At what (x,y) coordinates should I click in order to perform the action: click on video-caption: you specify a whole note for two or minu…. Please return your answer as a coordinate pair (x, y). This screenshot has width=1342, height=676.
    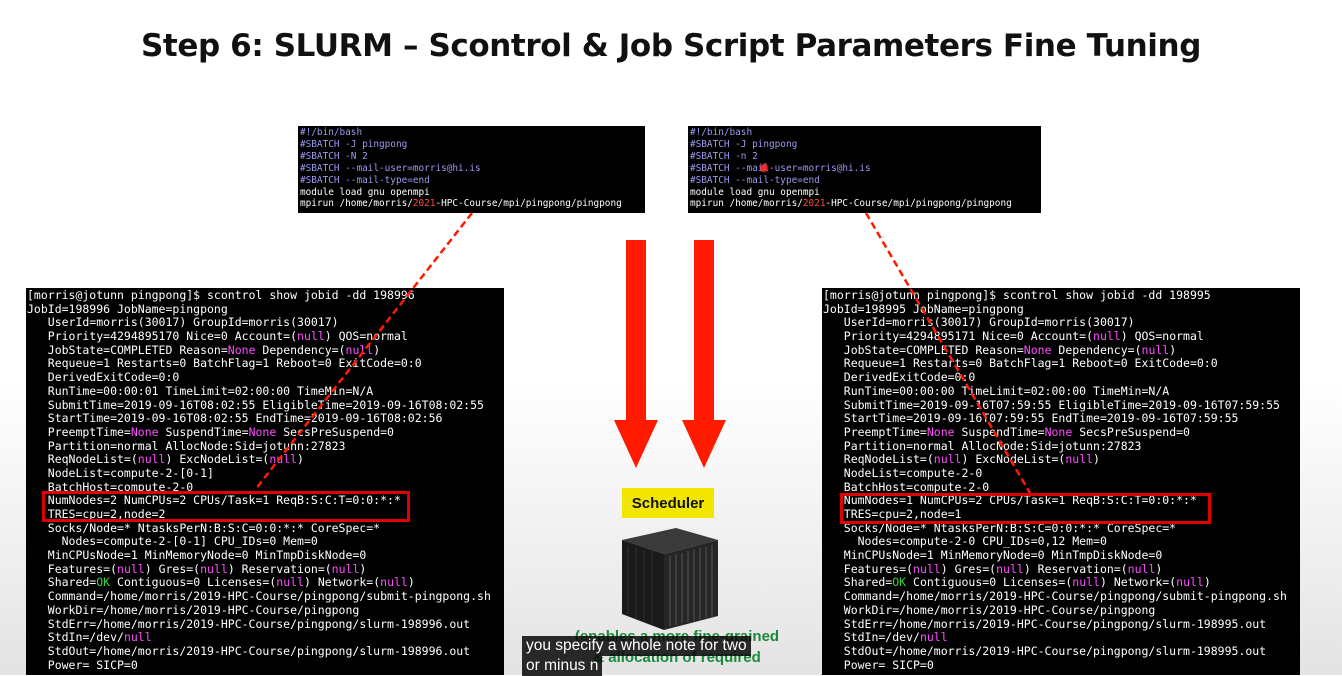
    Looking at the image, I should click on (636, 656).